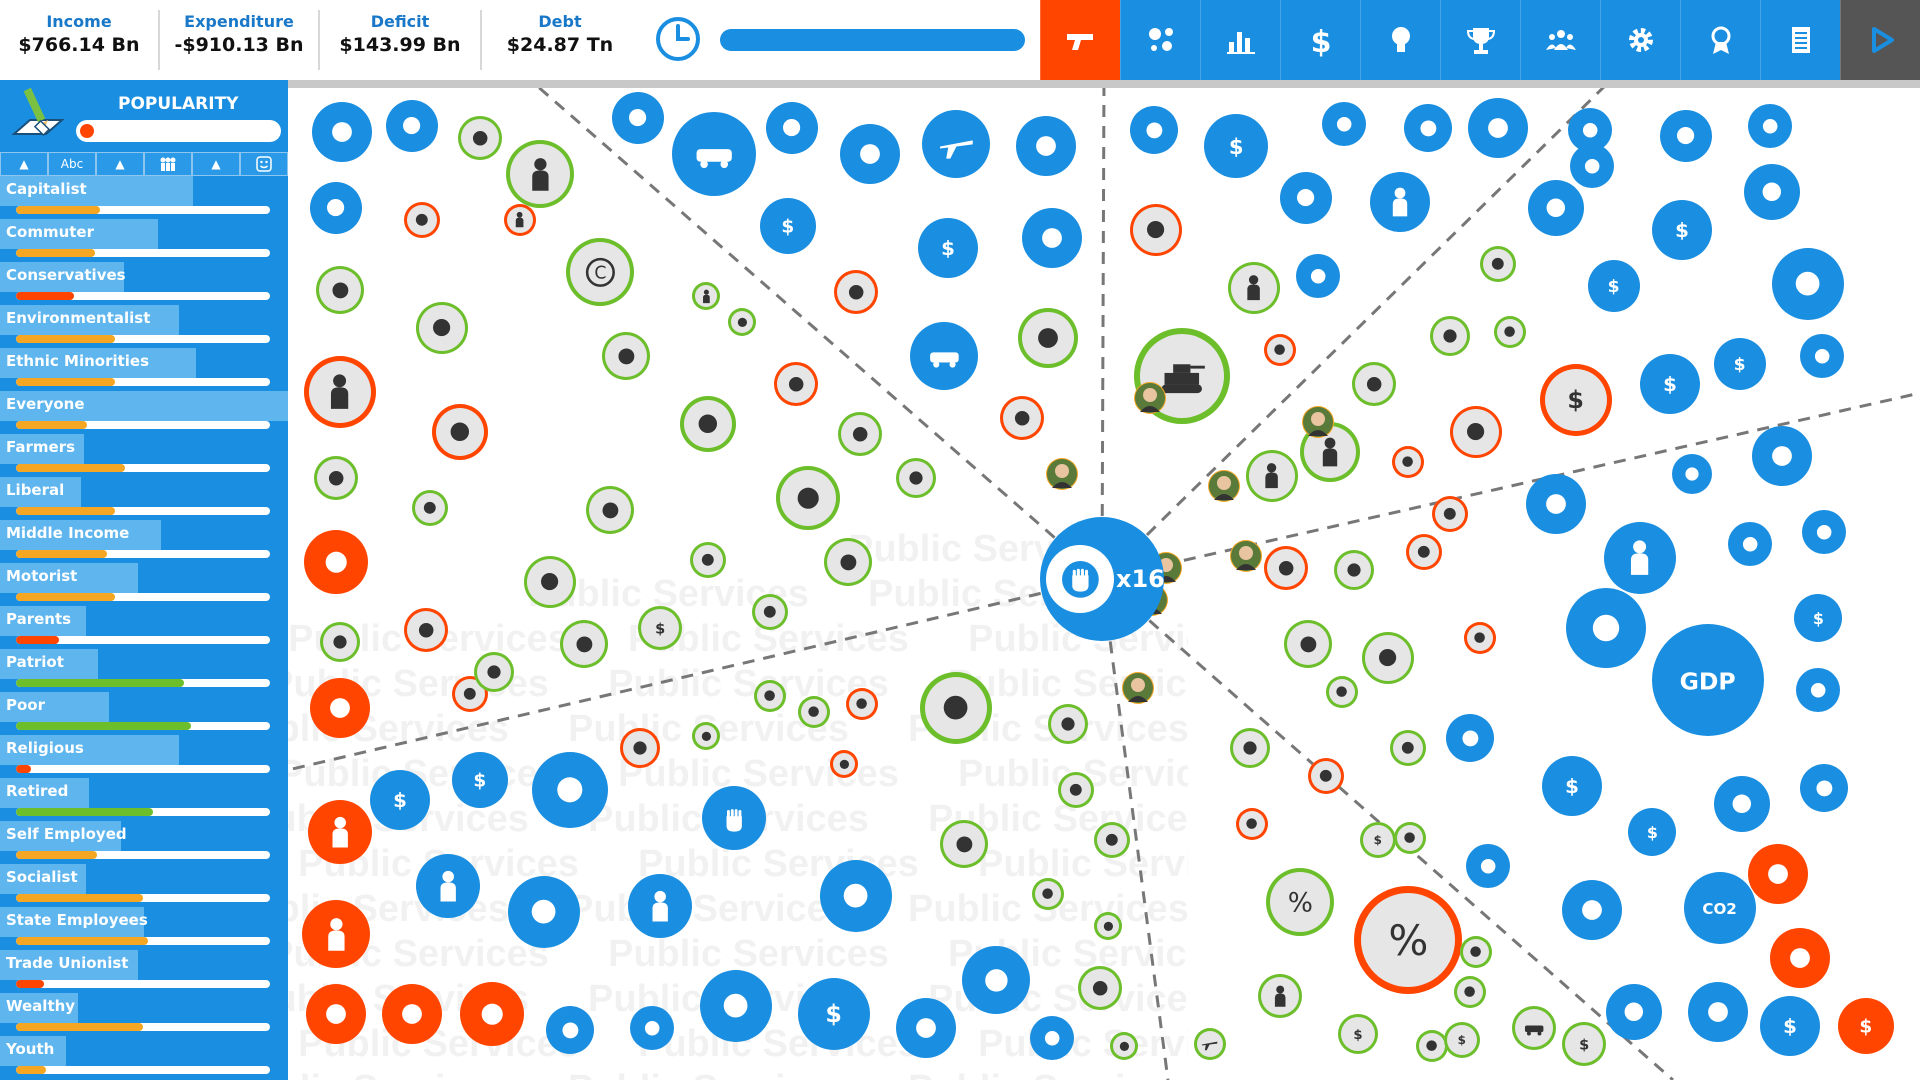  Describe the element at coordinates (1428, 128) in the screenshot. I see `policy-node-network` at that location.